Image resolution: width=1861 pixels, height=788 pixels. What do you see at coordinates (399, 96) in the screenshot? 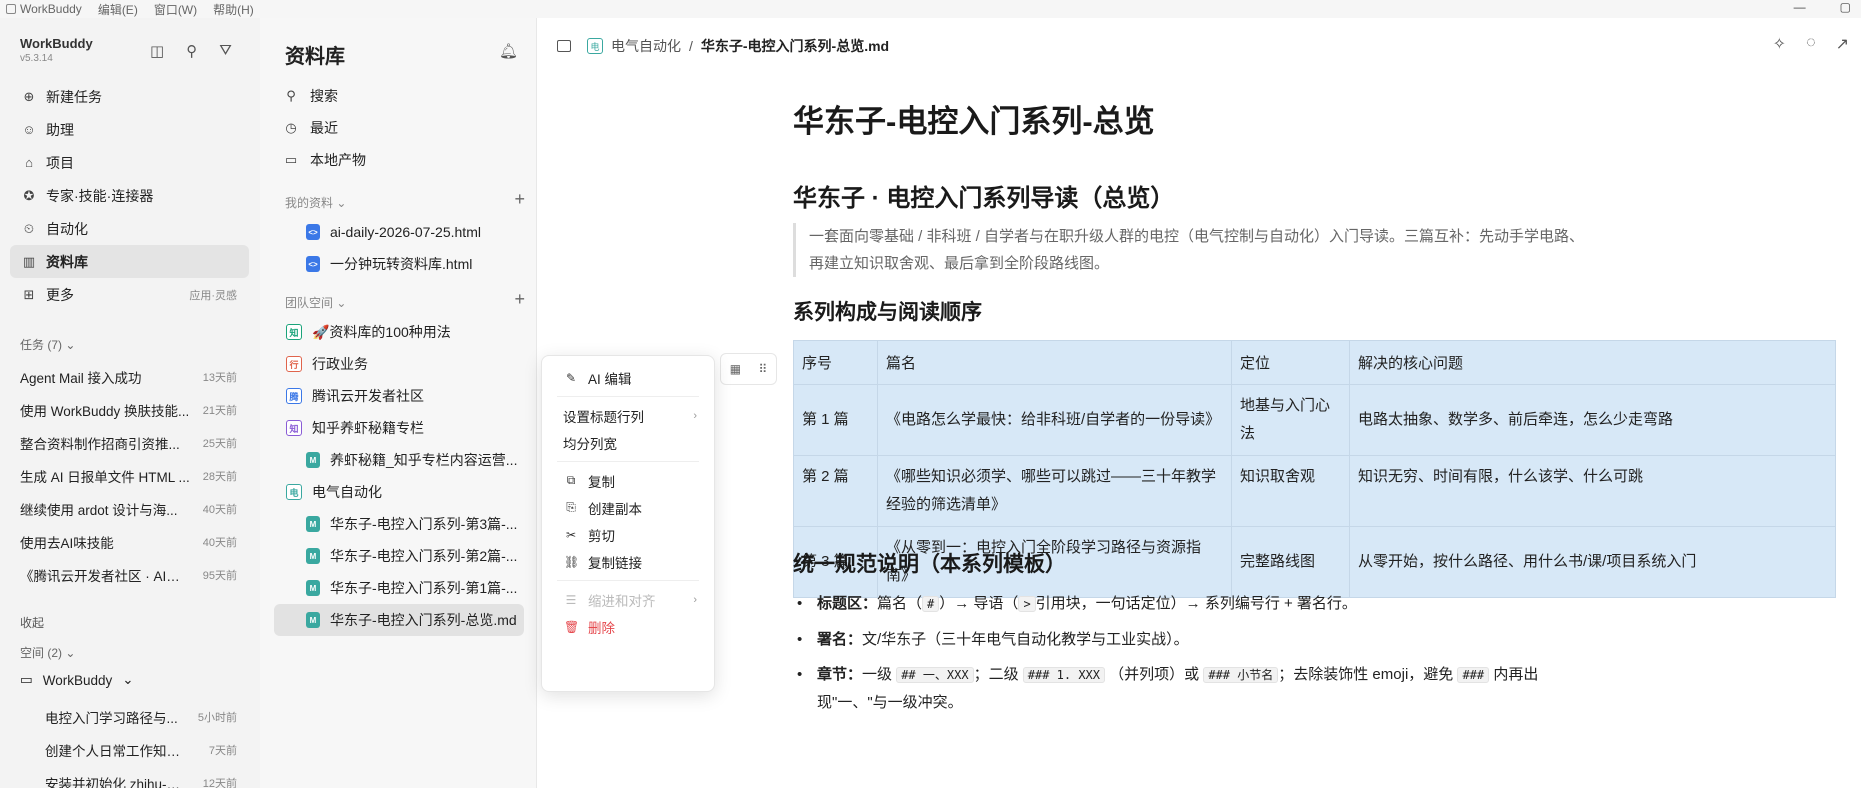
I see `library-nav-search: ⚲ 搜索` at bounding box center [399, 96].